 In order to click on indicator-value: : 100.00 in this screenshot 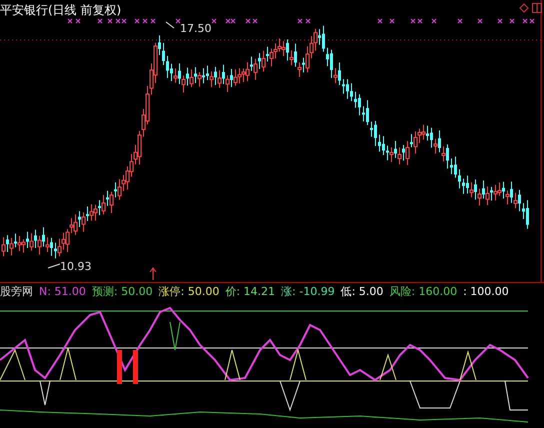, I will do `click(486, 291)`.